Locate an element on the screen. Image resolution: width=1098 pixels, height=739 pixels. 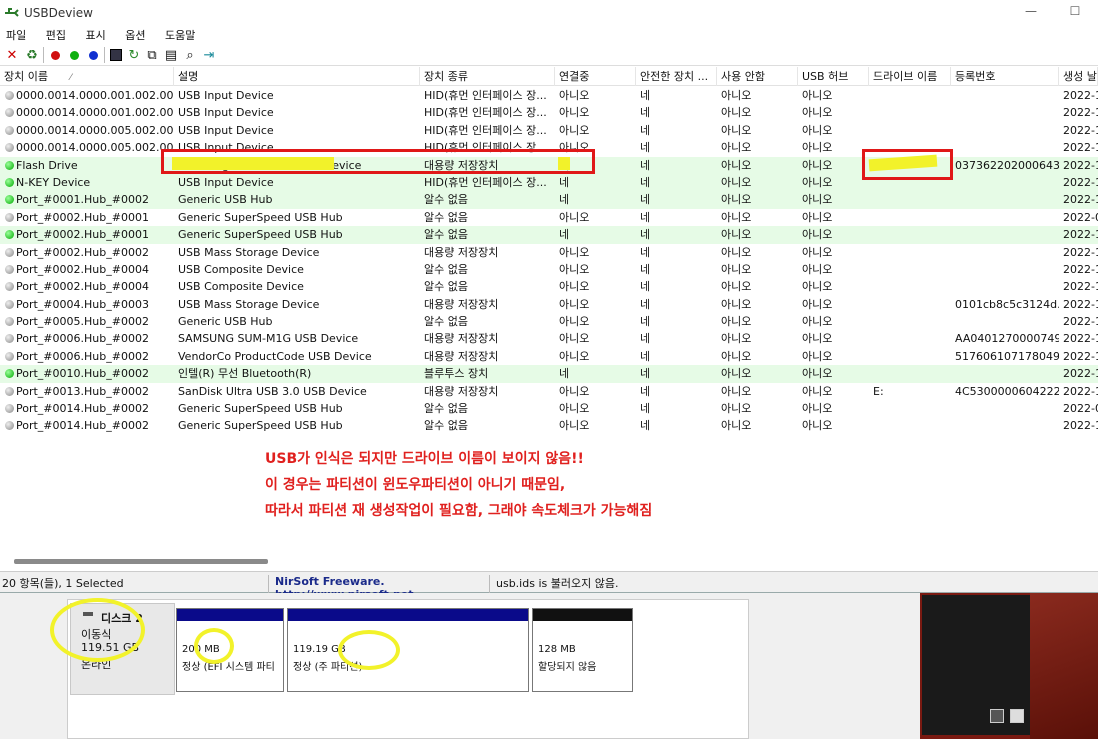
save-icon is located at coordinates (116, 55).